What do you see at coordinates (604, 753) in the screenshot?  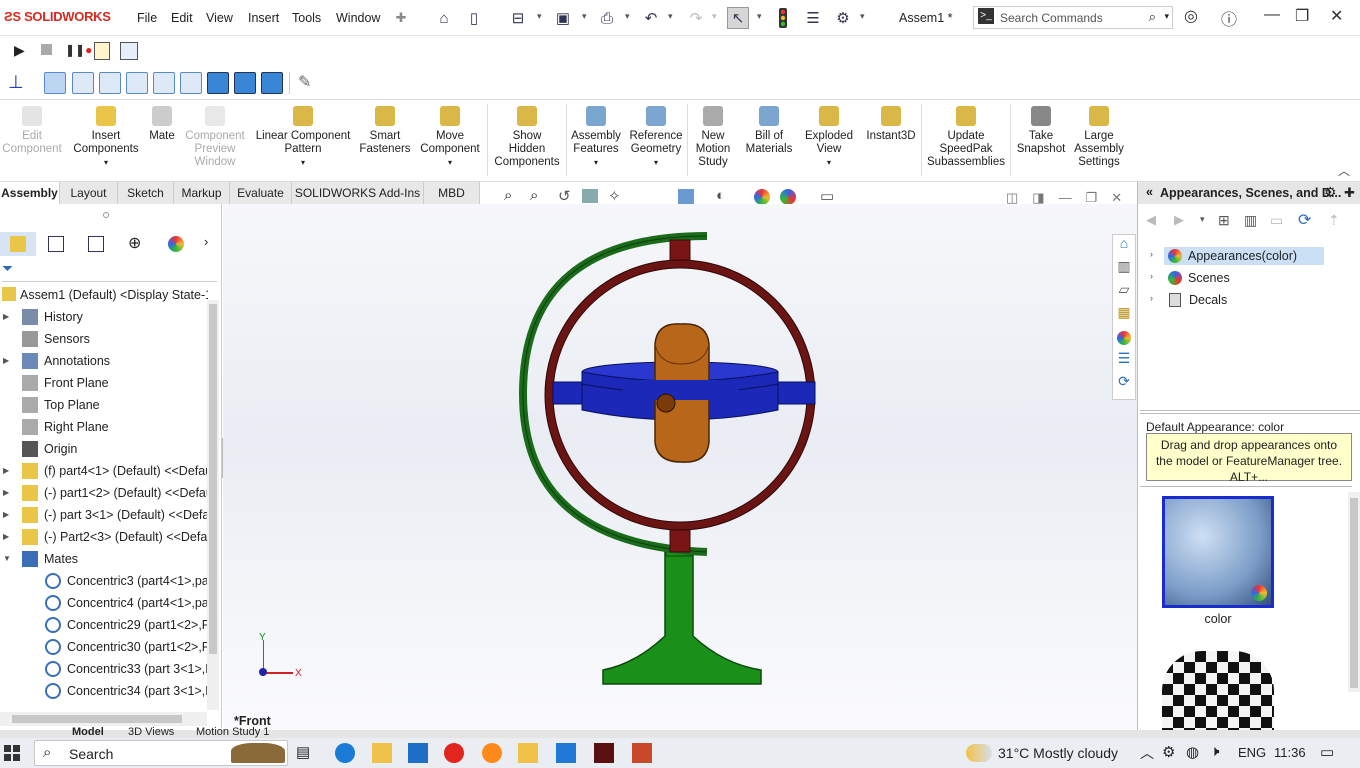 I see `solidworks-2023-icon` at bounding box center [604, 753].